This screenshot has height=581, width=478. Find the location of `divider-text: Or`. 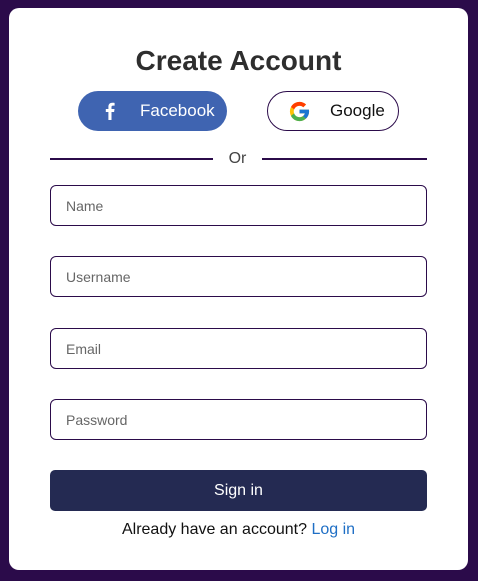

divider-text: Or is located at coordinates (237, 158).